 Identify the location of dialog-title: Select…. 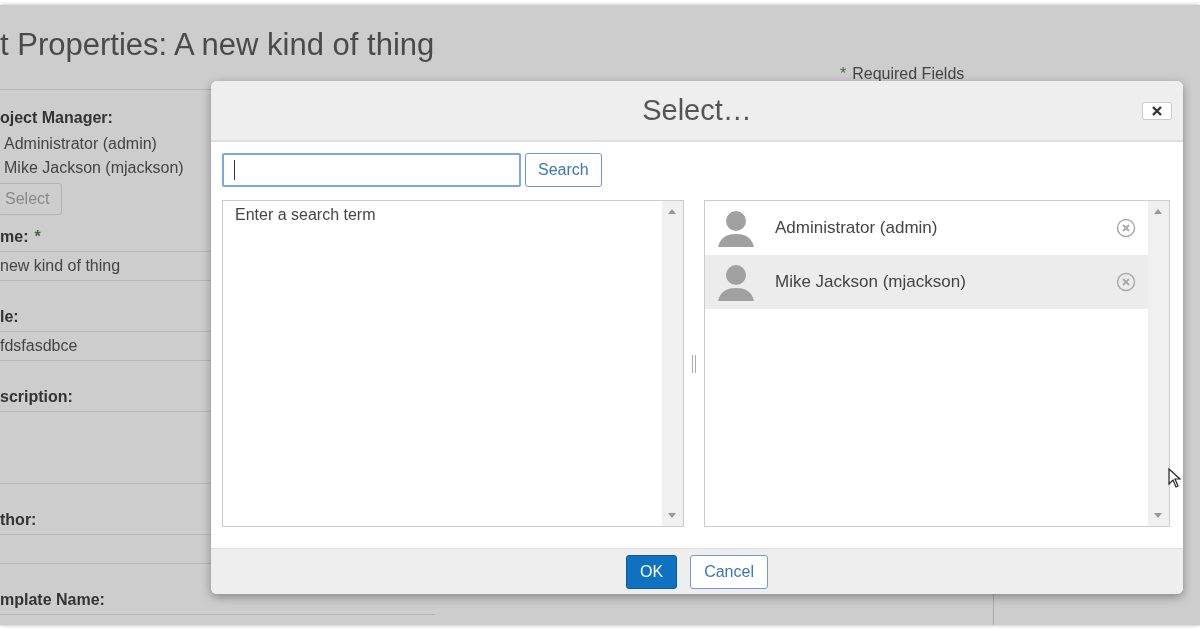
(697, 110).